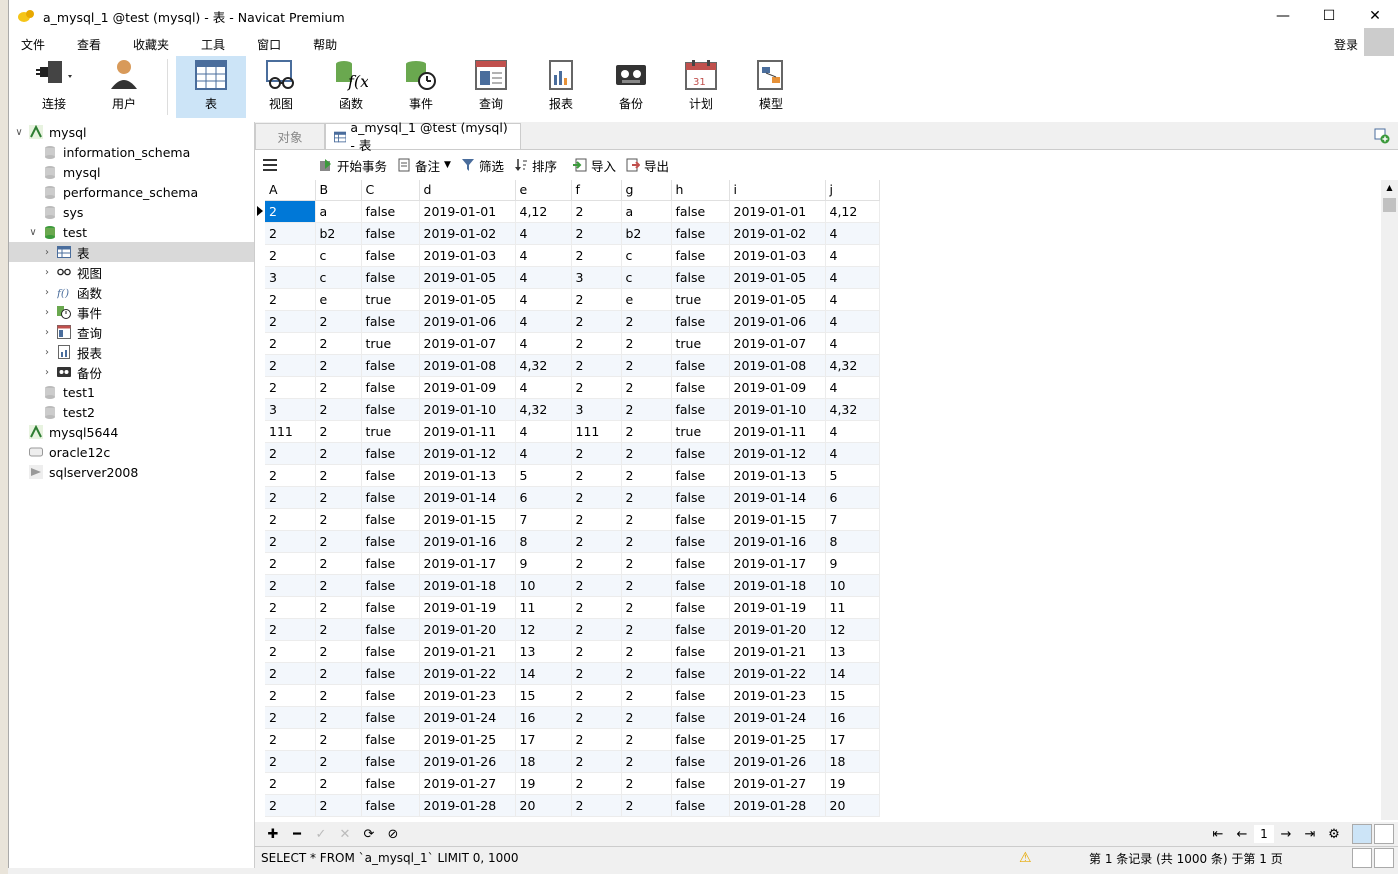  I want to click on table-cell: 15, so click(852, 695).